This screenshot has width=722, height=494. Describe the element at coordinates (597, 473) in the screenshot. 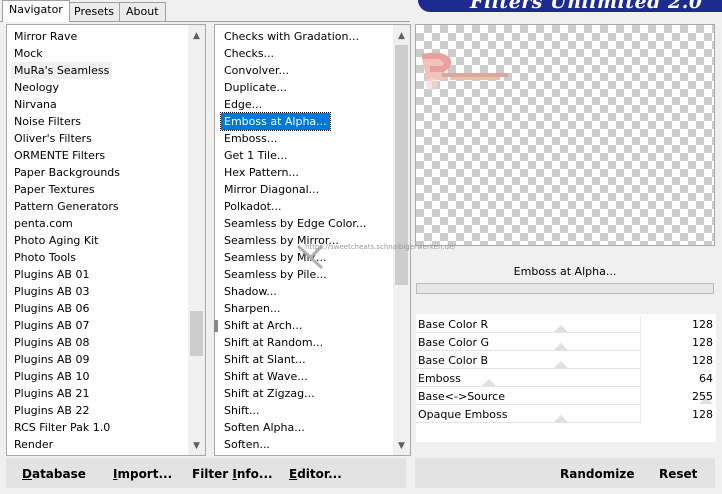

I see `randomize-button: Randomize` at that location.